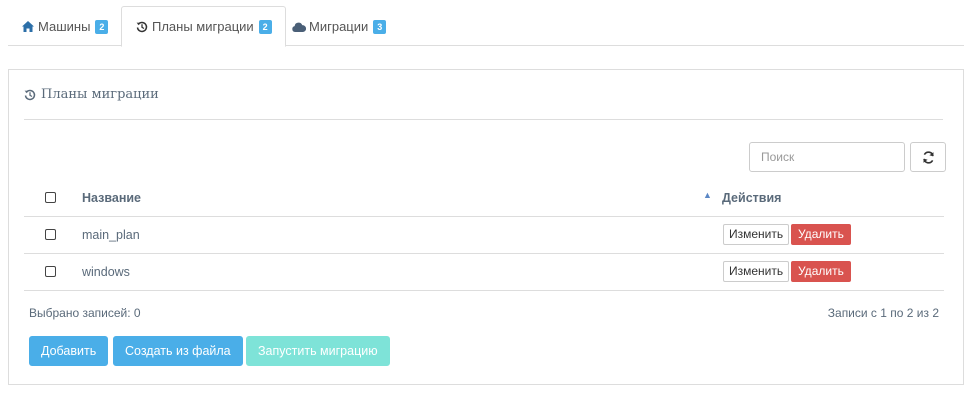 This screenshot has height=399, width=971. What do you see at coordinates (299, 27) in the screenshot?
I see `cloud-icon` at bounding box center [299, 27].